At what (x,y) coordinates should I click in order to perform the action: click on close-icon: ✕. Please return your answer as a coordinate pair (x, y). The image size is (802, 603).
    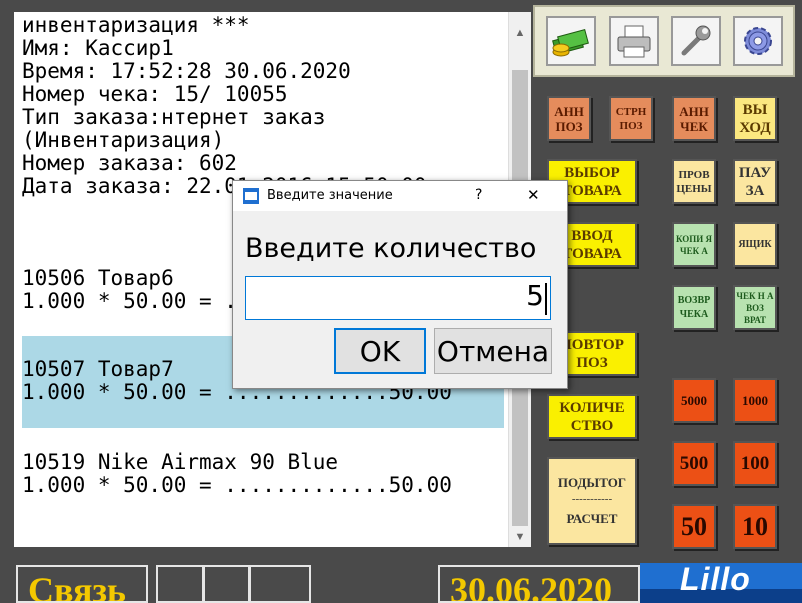
    Looking at the image, I should click on (533, 195).